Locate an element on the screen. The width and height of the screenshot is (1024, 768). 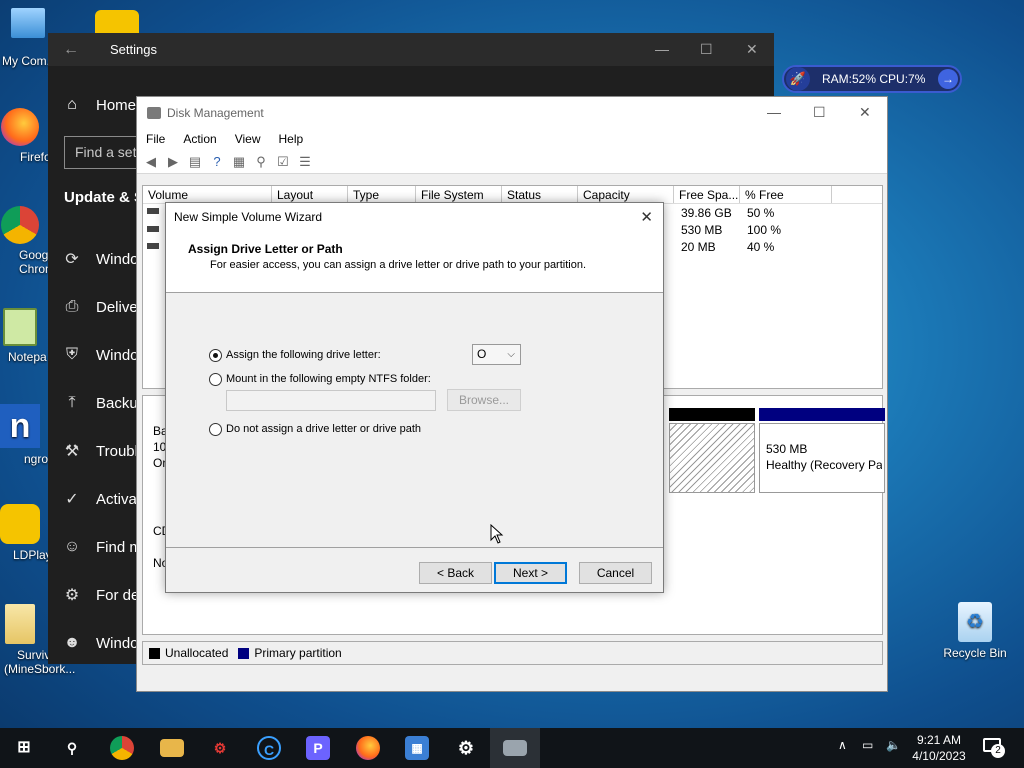
calculator-icon: ▦ is located at coordinates (417, 748).